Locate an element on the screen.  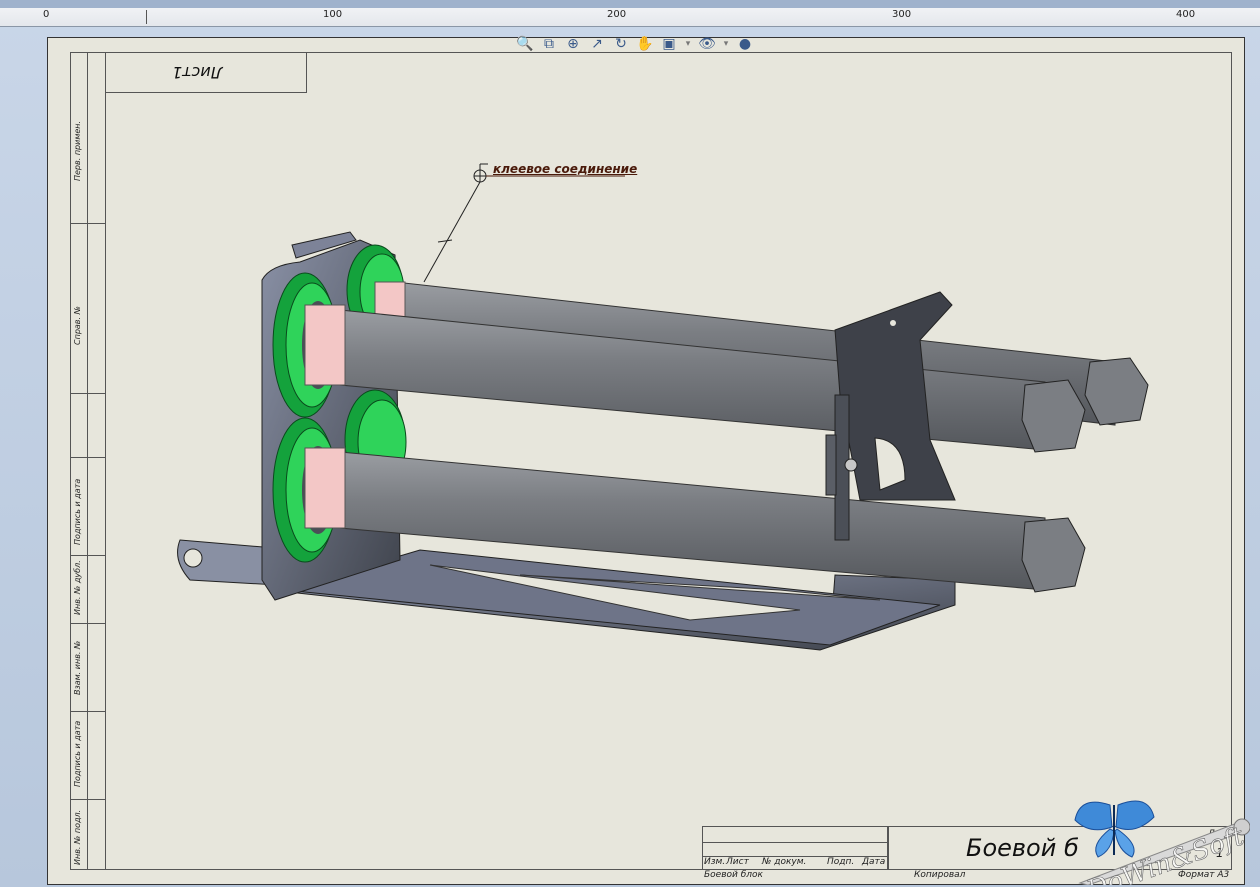
col-podp: Подп. is located at coordinates (841, 862).